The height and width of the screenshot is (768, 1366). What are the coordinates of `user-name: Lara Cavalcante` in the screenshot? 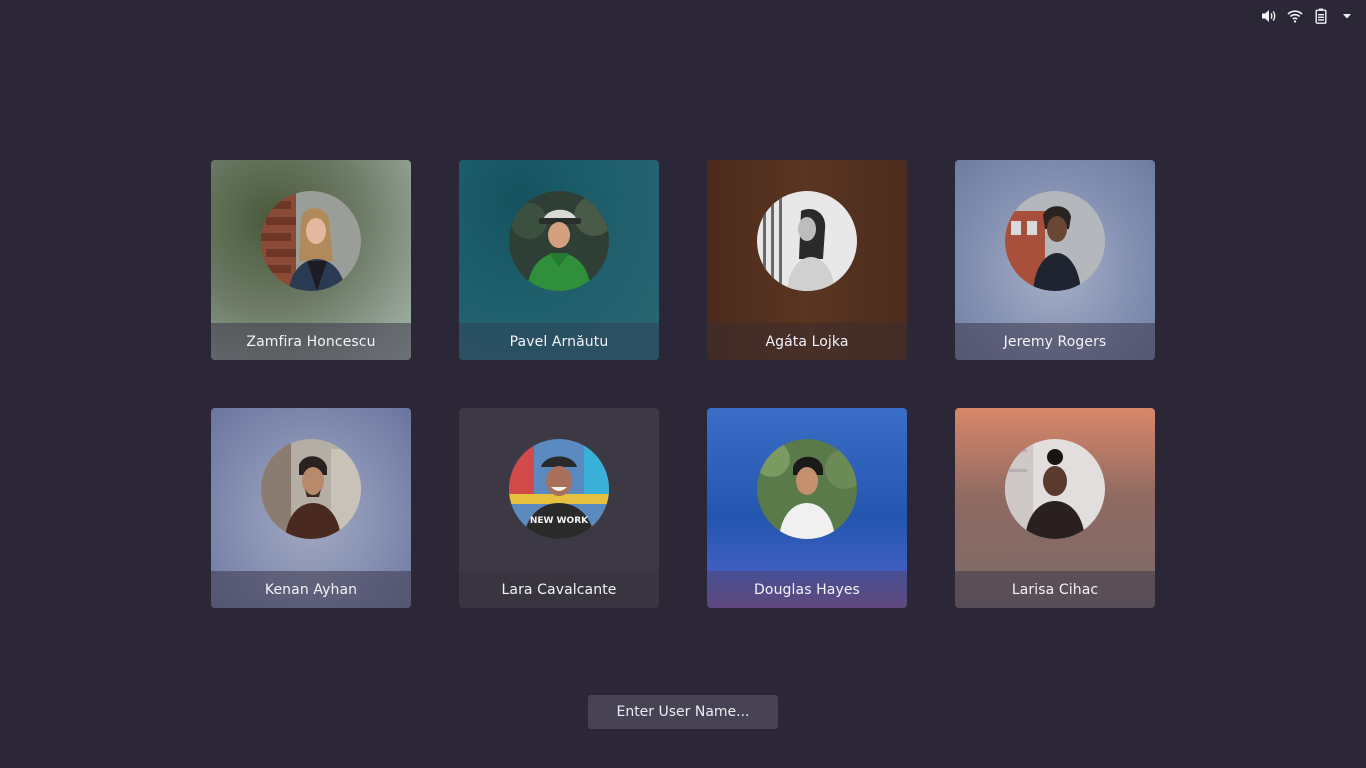 It's located at (559, 589).